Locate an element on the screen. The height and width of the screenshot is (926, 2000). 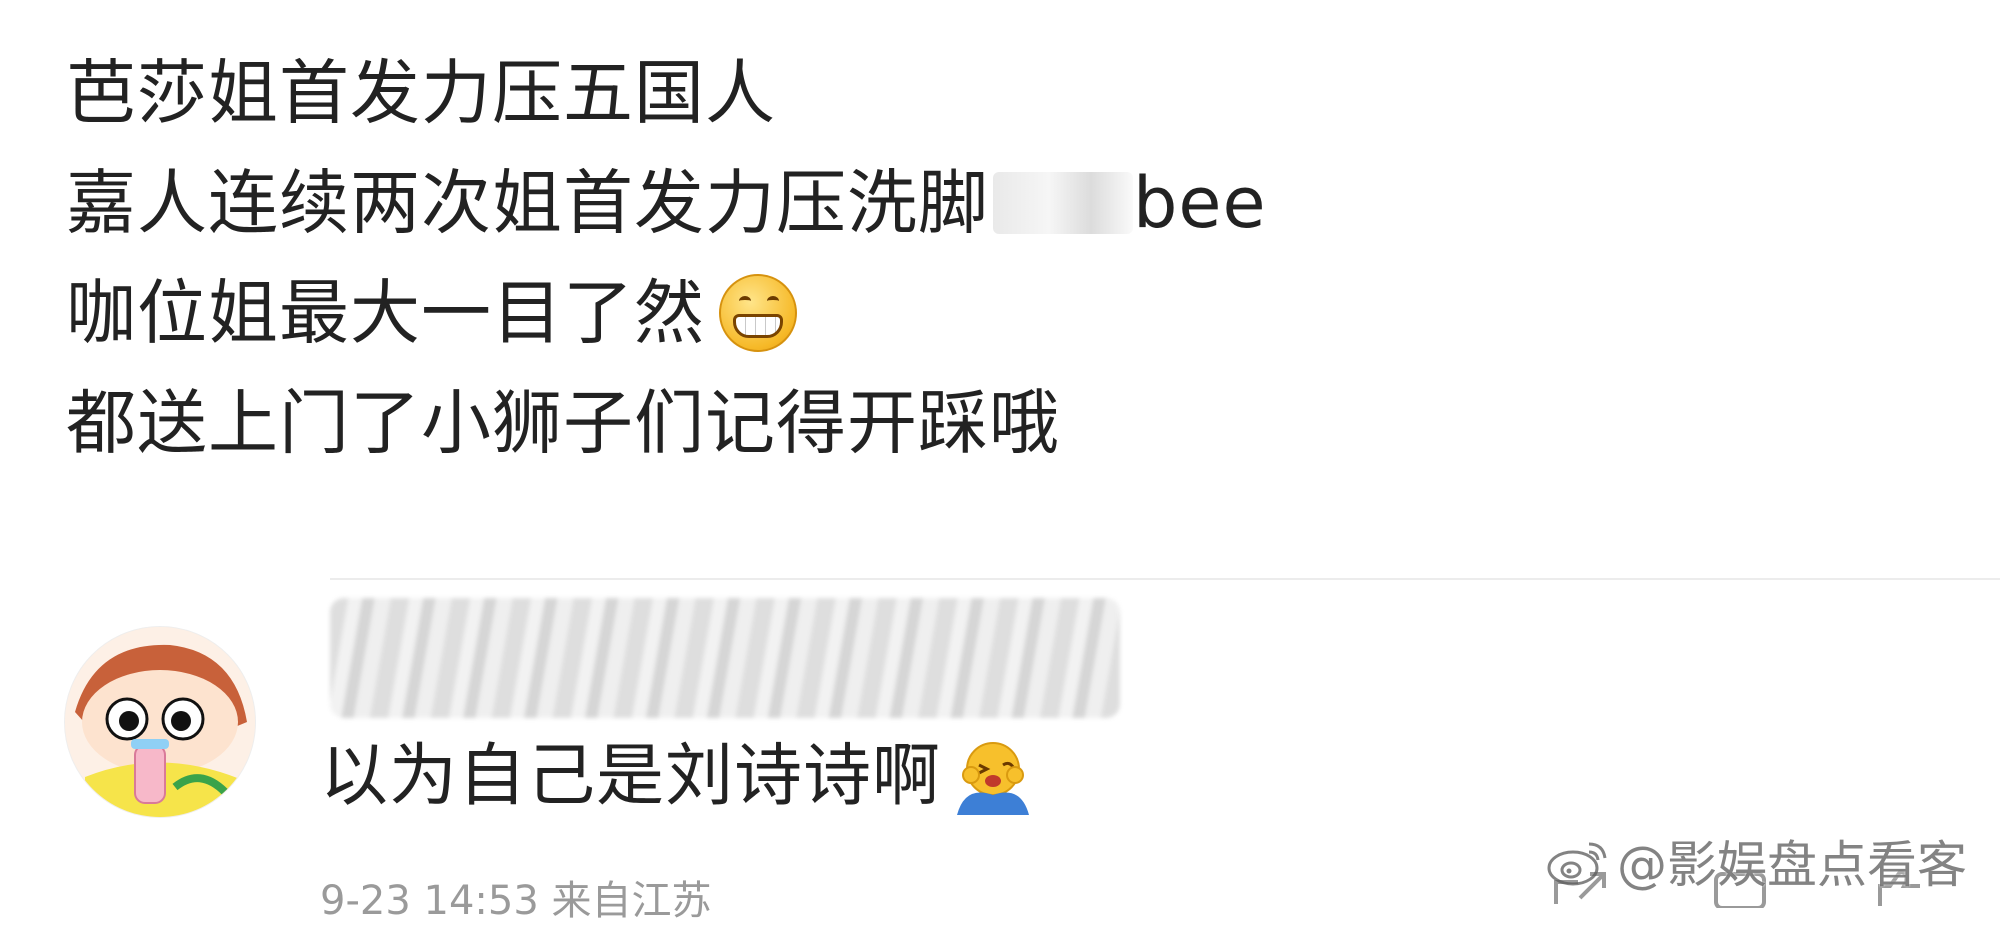
comment-meta: 9-23 14:53 来自江苏 is located at coordinates (516, 901).